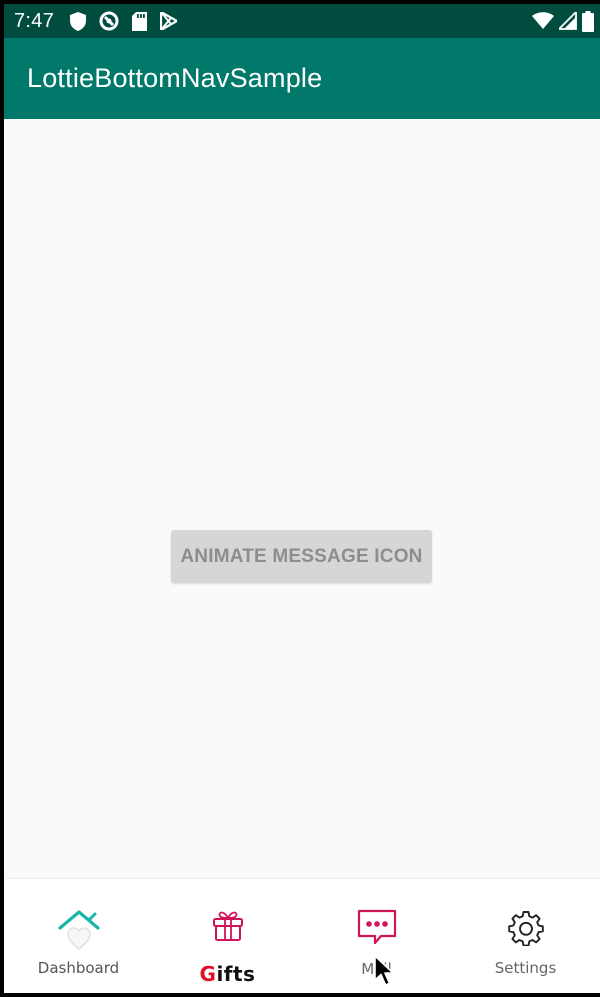 Image resolution: width=600 pixels, height=997 pixels. I want to click on status-bar: 7:47, so click(302, 21).